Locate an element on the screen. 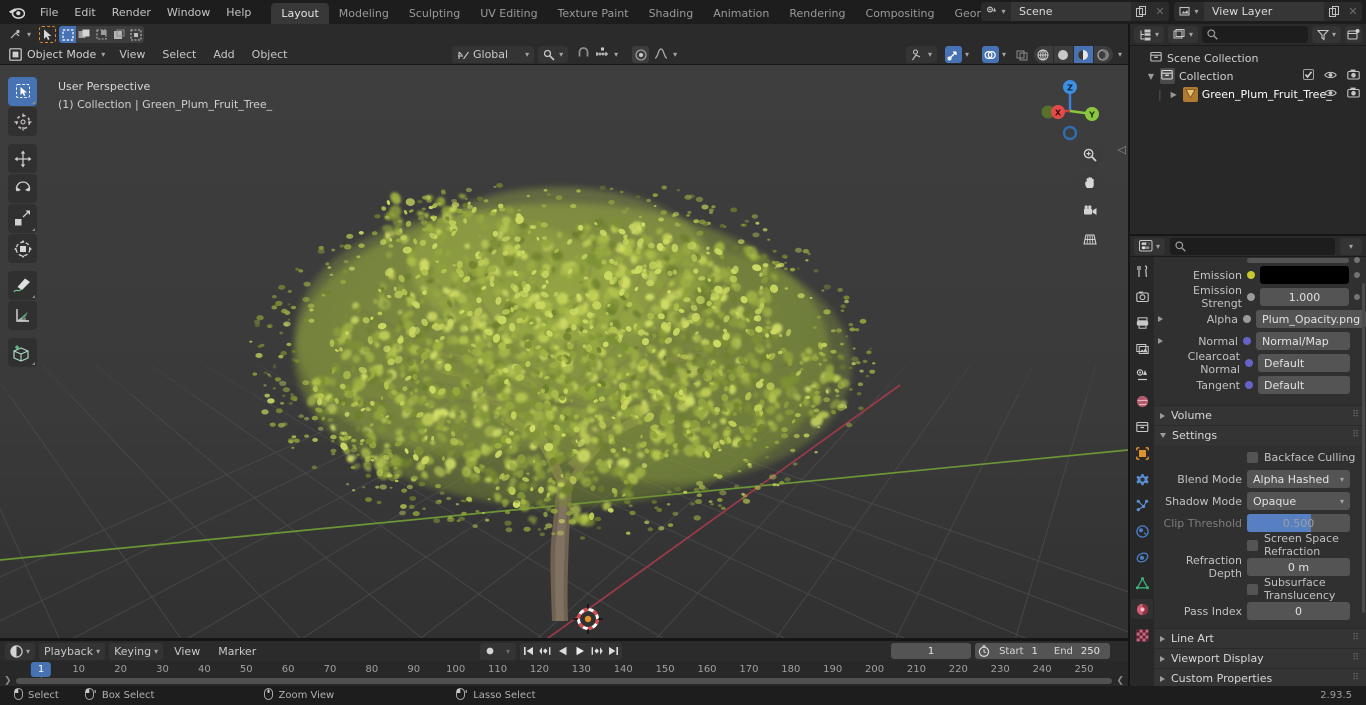 This screenshot has width=1366, height=705. tweak-tool is located at coordinates (22, 91).